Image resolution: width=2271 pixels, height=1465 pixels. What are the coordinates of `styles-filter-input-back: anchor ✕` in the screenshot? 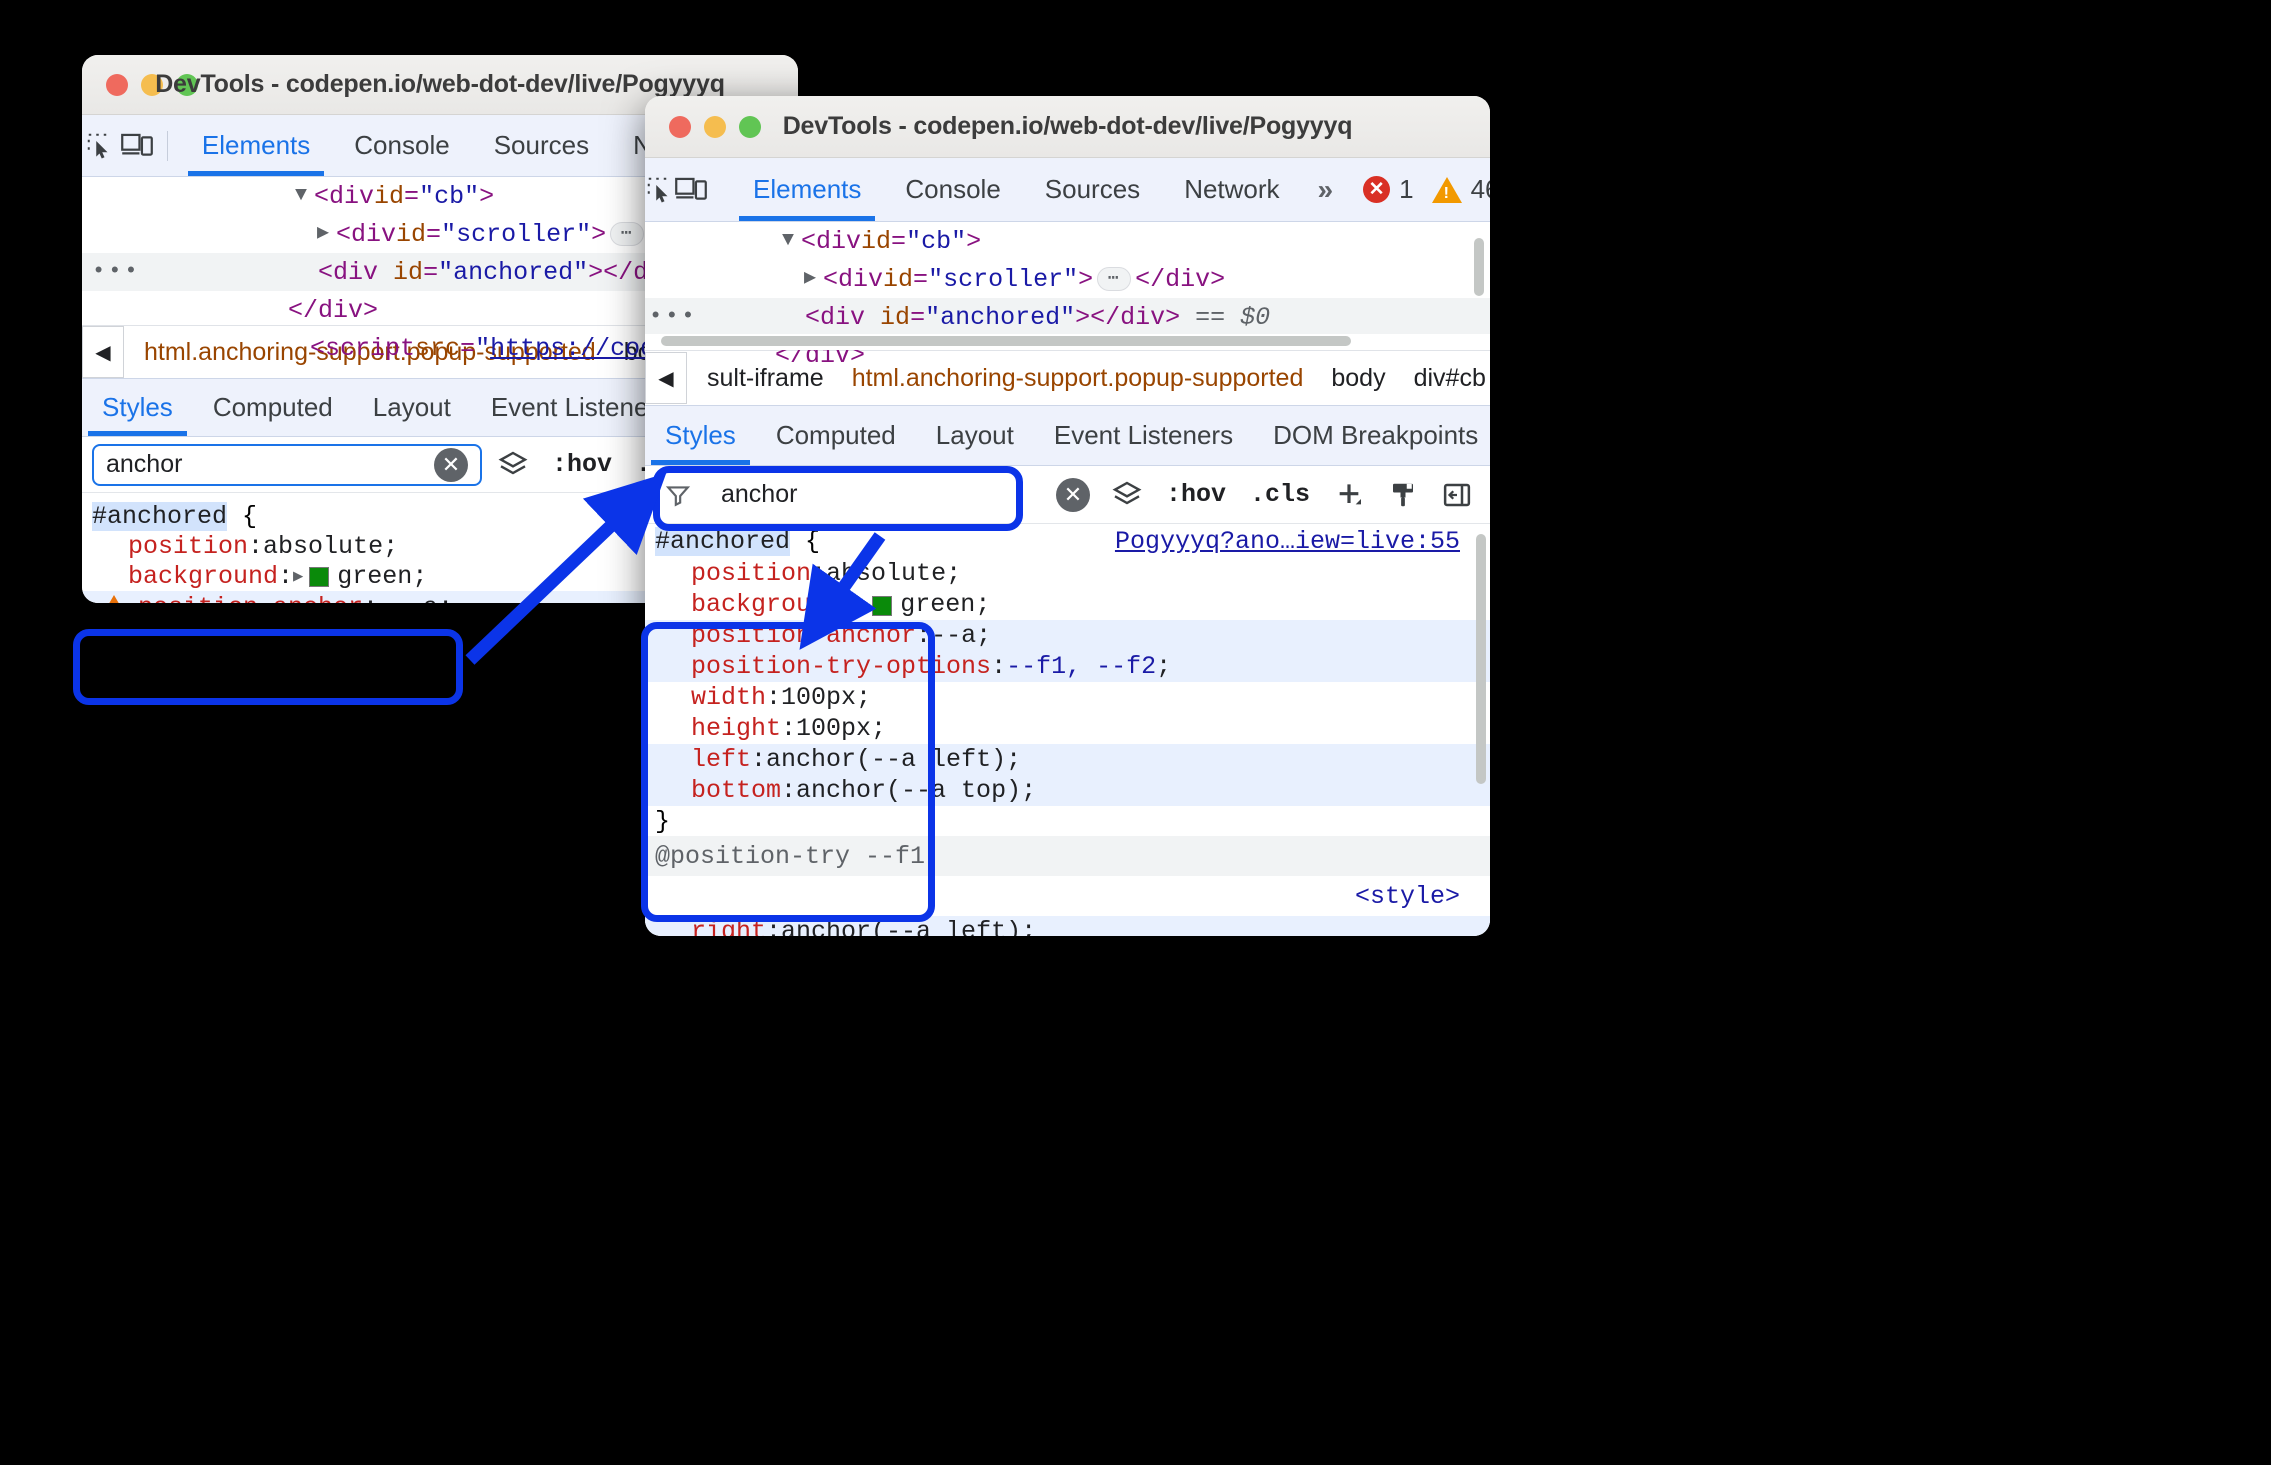 It's located at (287, 464).